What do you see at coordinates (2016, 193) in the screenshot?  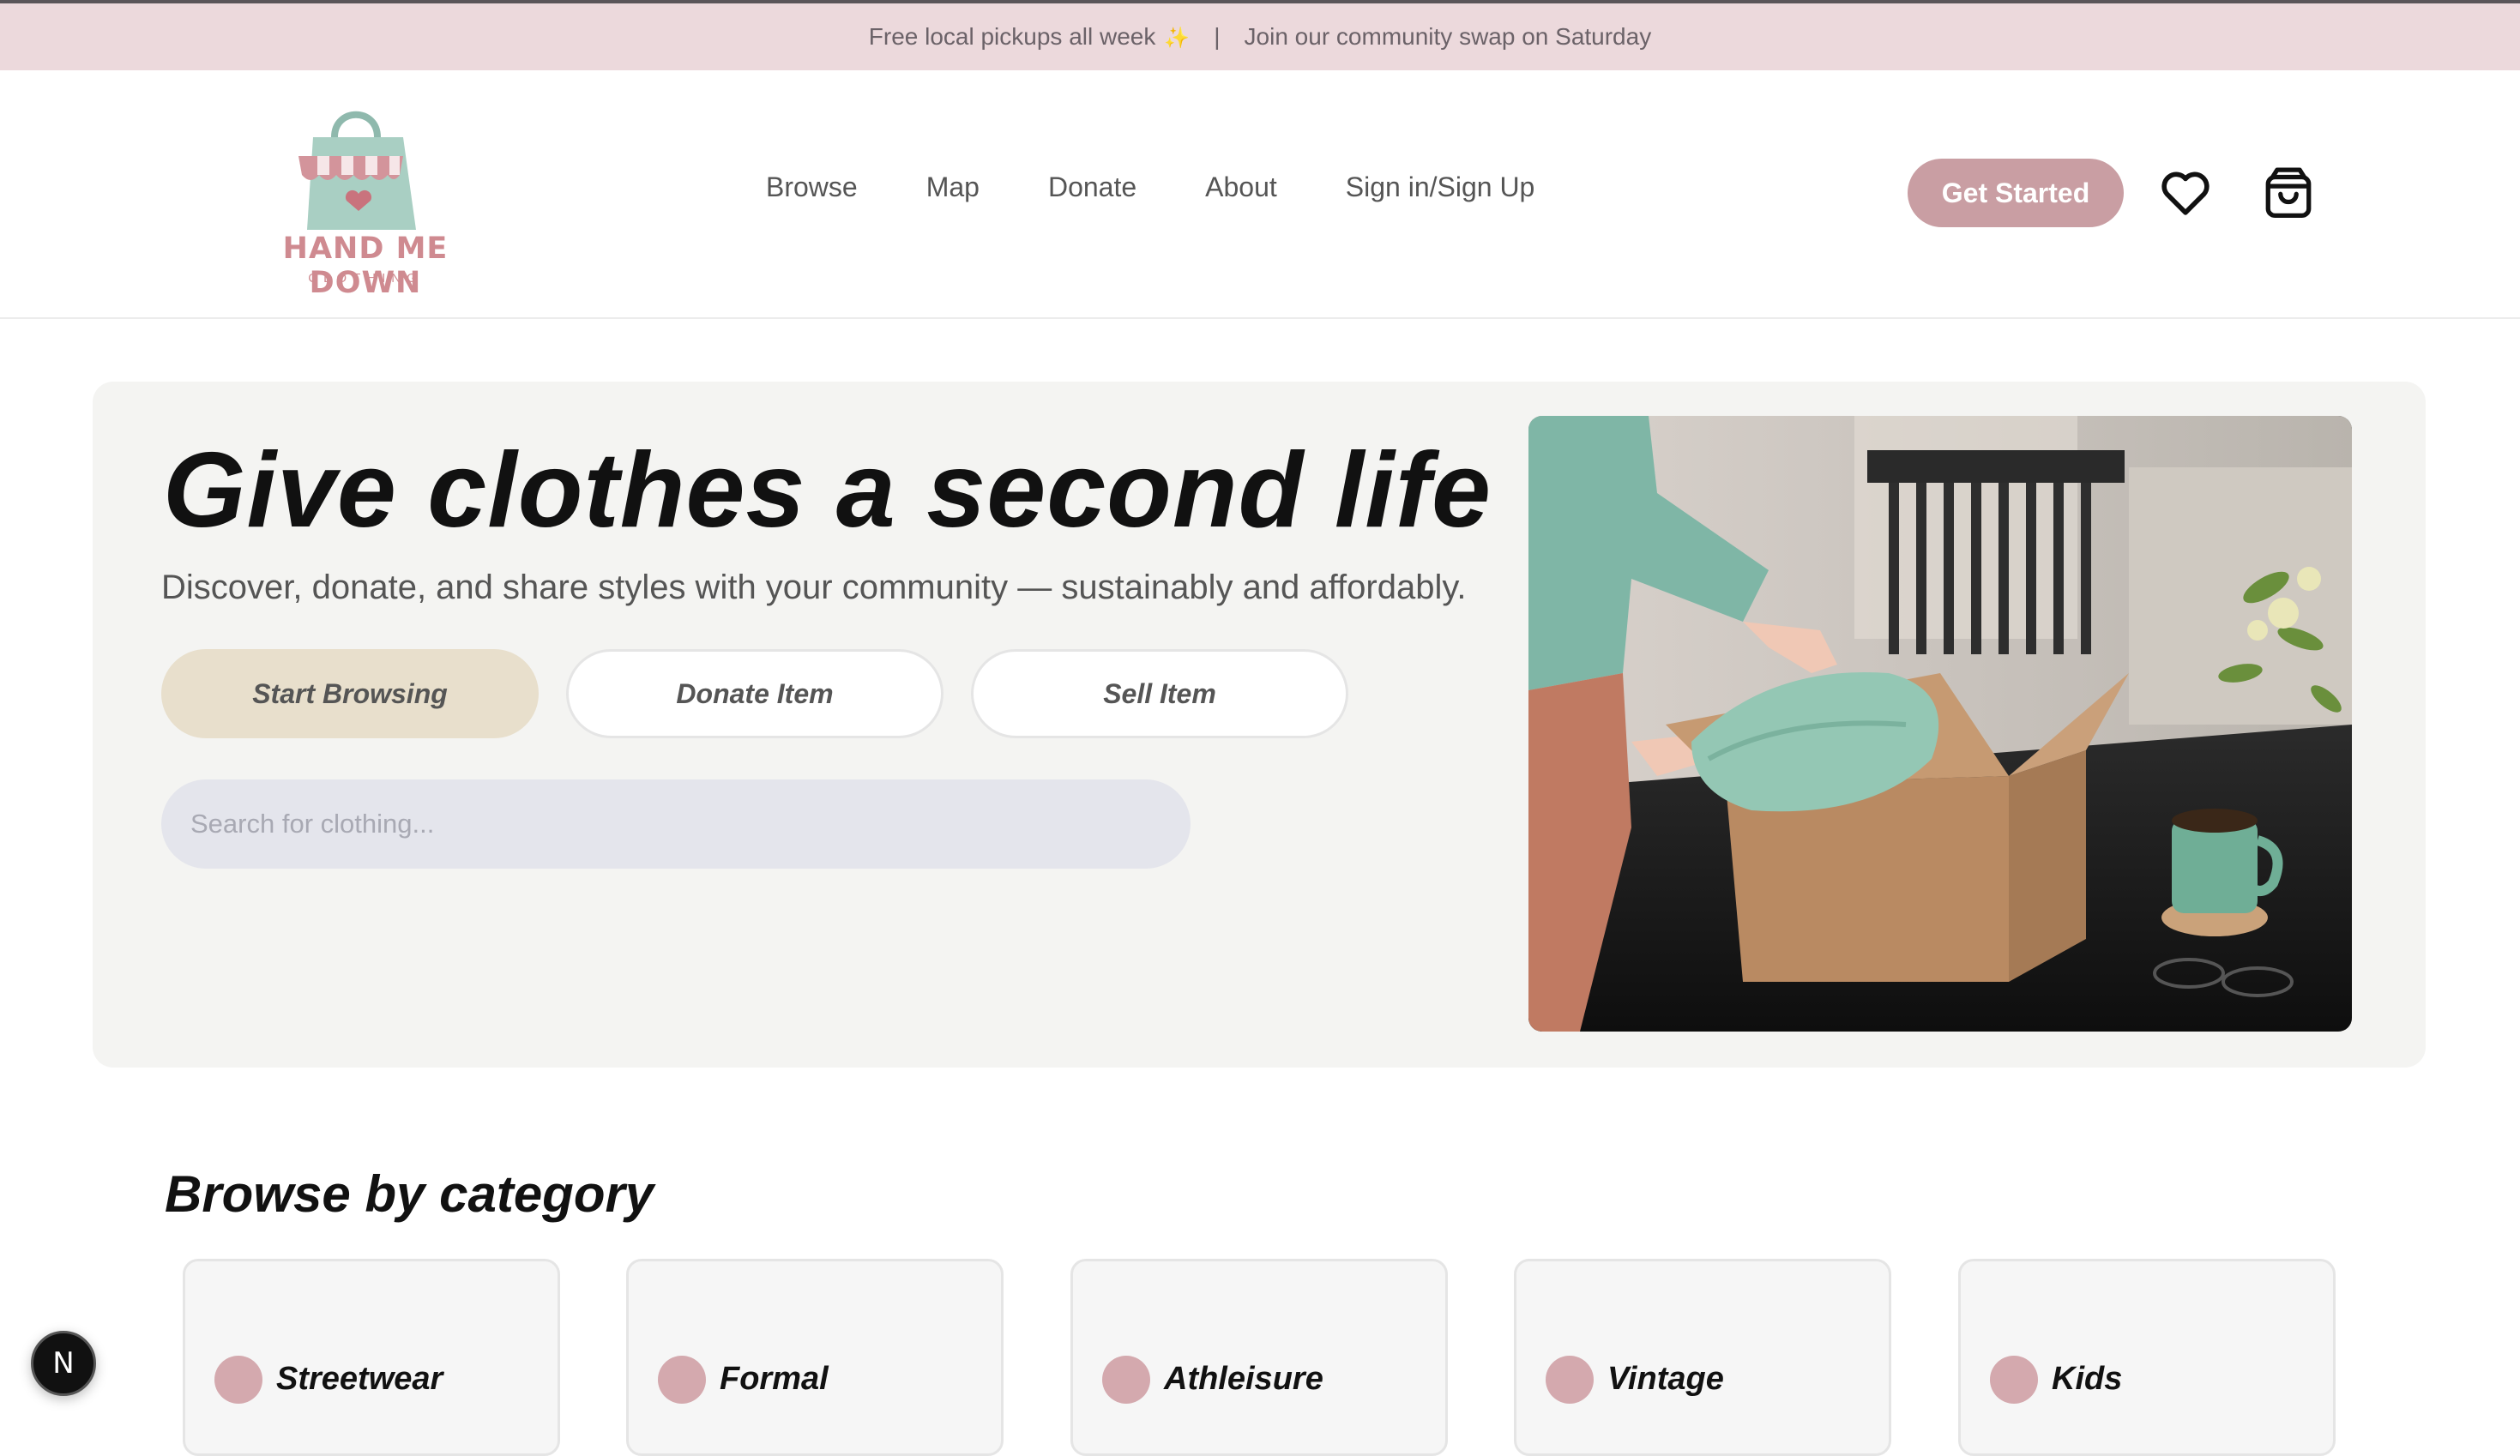 I see `get-started-button: Get Started` at bounding box center [2016, 193].